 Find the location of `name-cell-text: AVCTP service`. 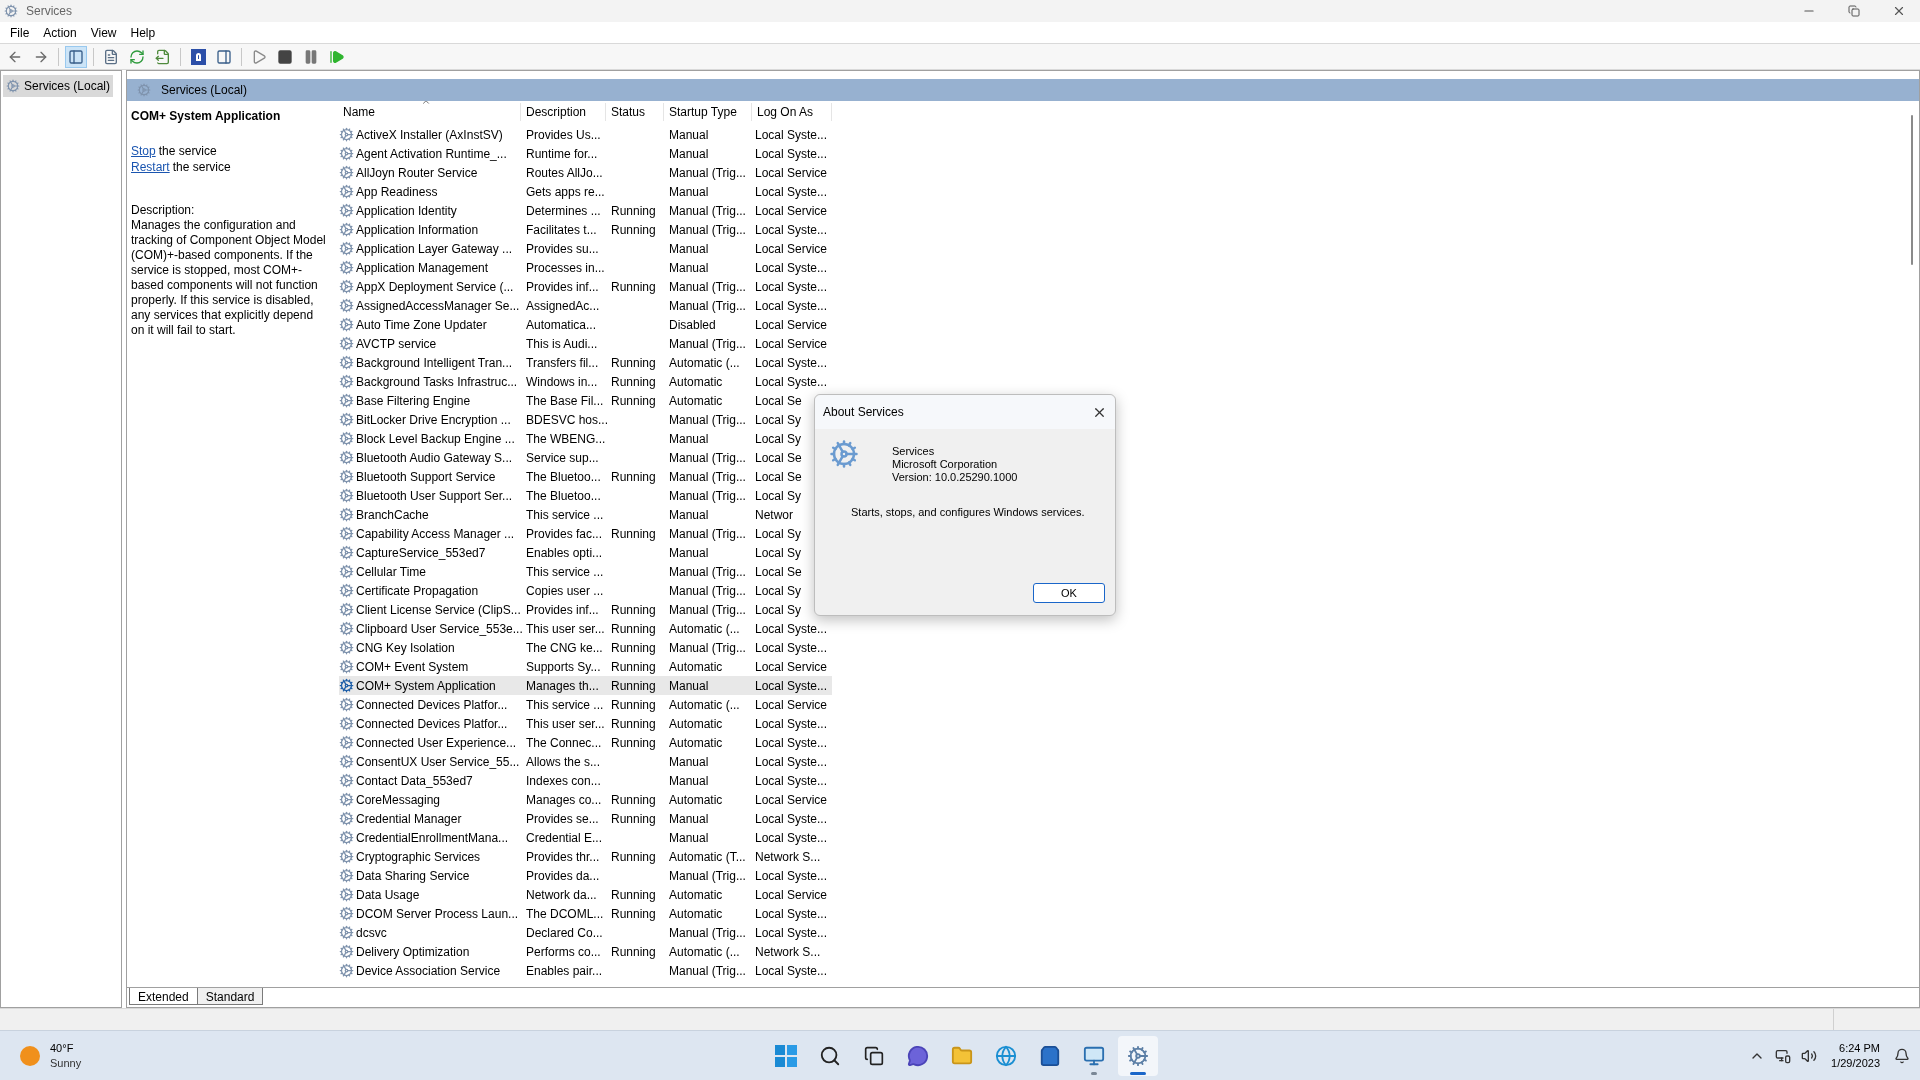

name-cell-text: AVCTP service is located at coordinates (396, 344).